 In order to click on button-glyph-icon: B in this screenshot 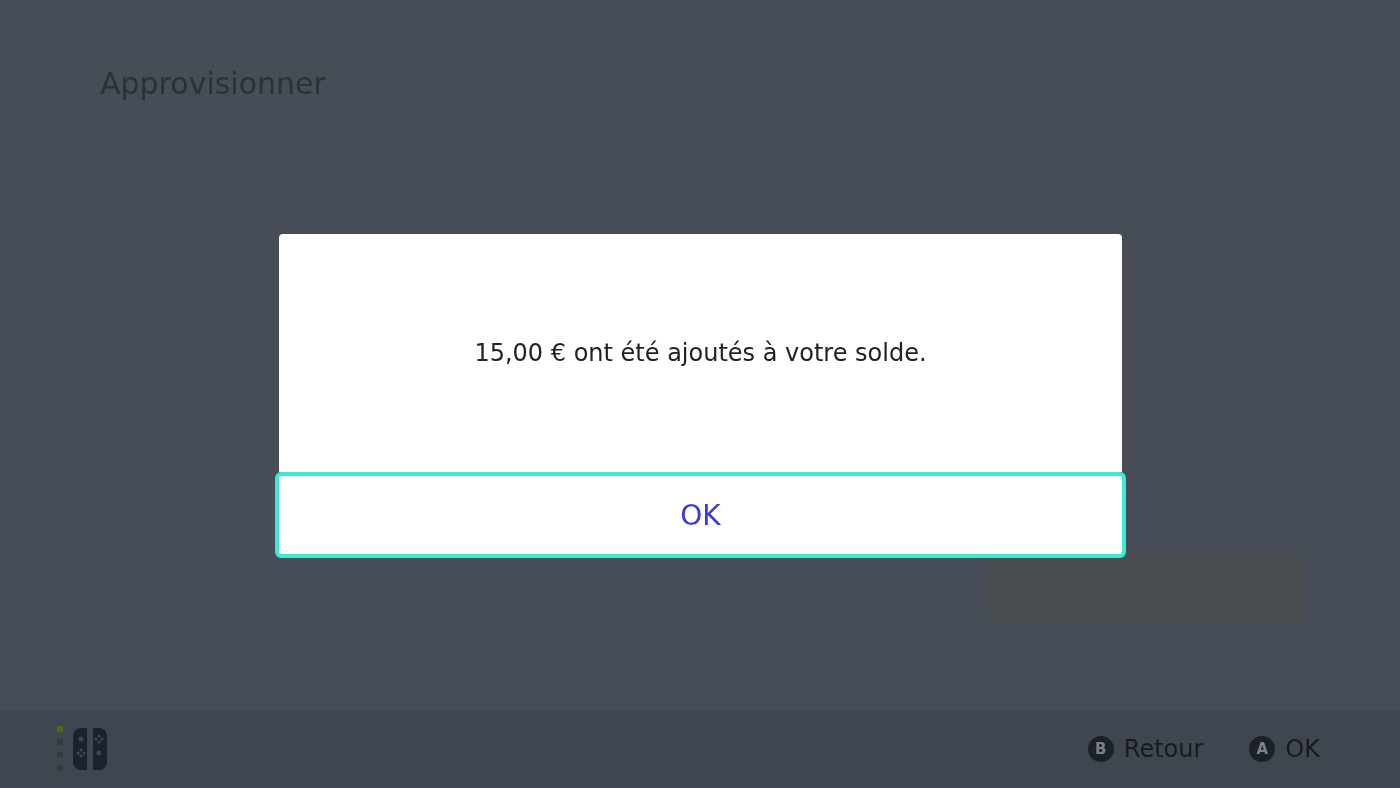, I will do `click(1100, 749)`.